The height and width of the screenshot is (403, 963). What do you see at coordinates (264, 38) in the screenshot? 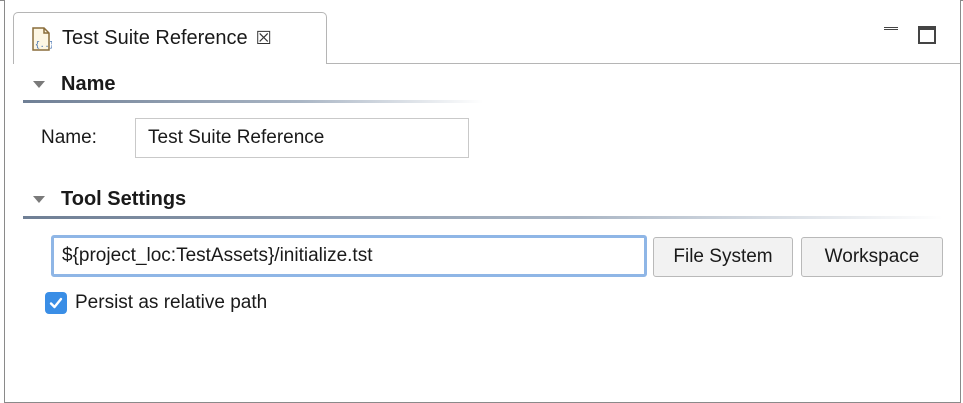
I see `close-icon: ☒` at bounding box center [264, 38].